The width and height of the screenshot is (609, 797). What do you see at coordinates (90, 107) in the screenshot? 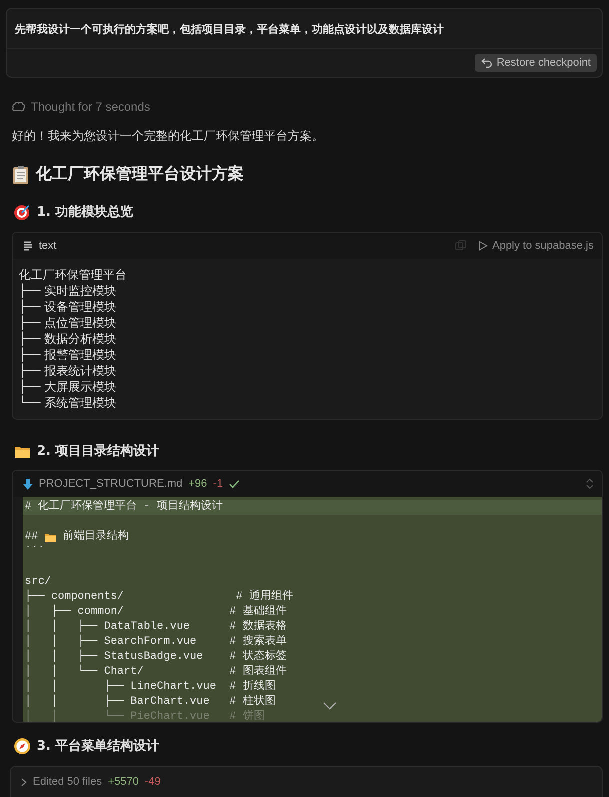
I see `thought-duration: Thought for 7 seconds` at bounding box center [90, 107].